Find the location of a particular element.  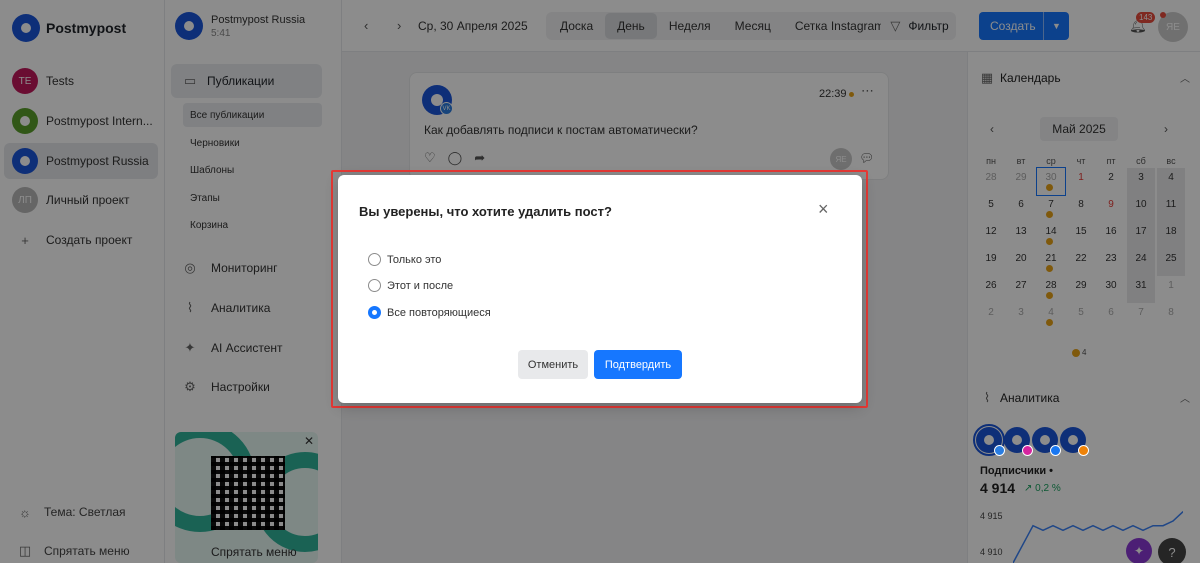

option-label: Все повторяющиеся is located at coordinates (439, 312).